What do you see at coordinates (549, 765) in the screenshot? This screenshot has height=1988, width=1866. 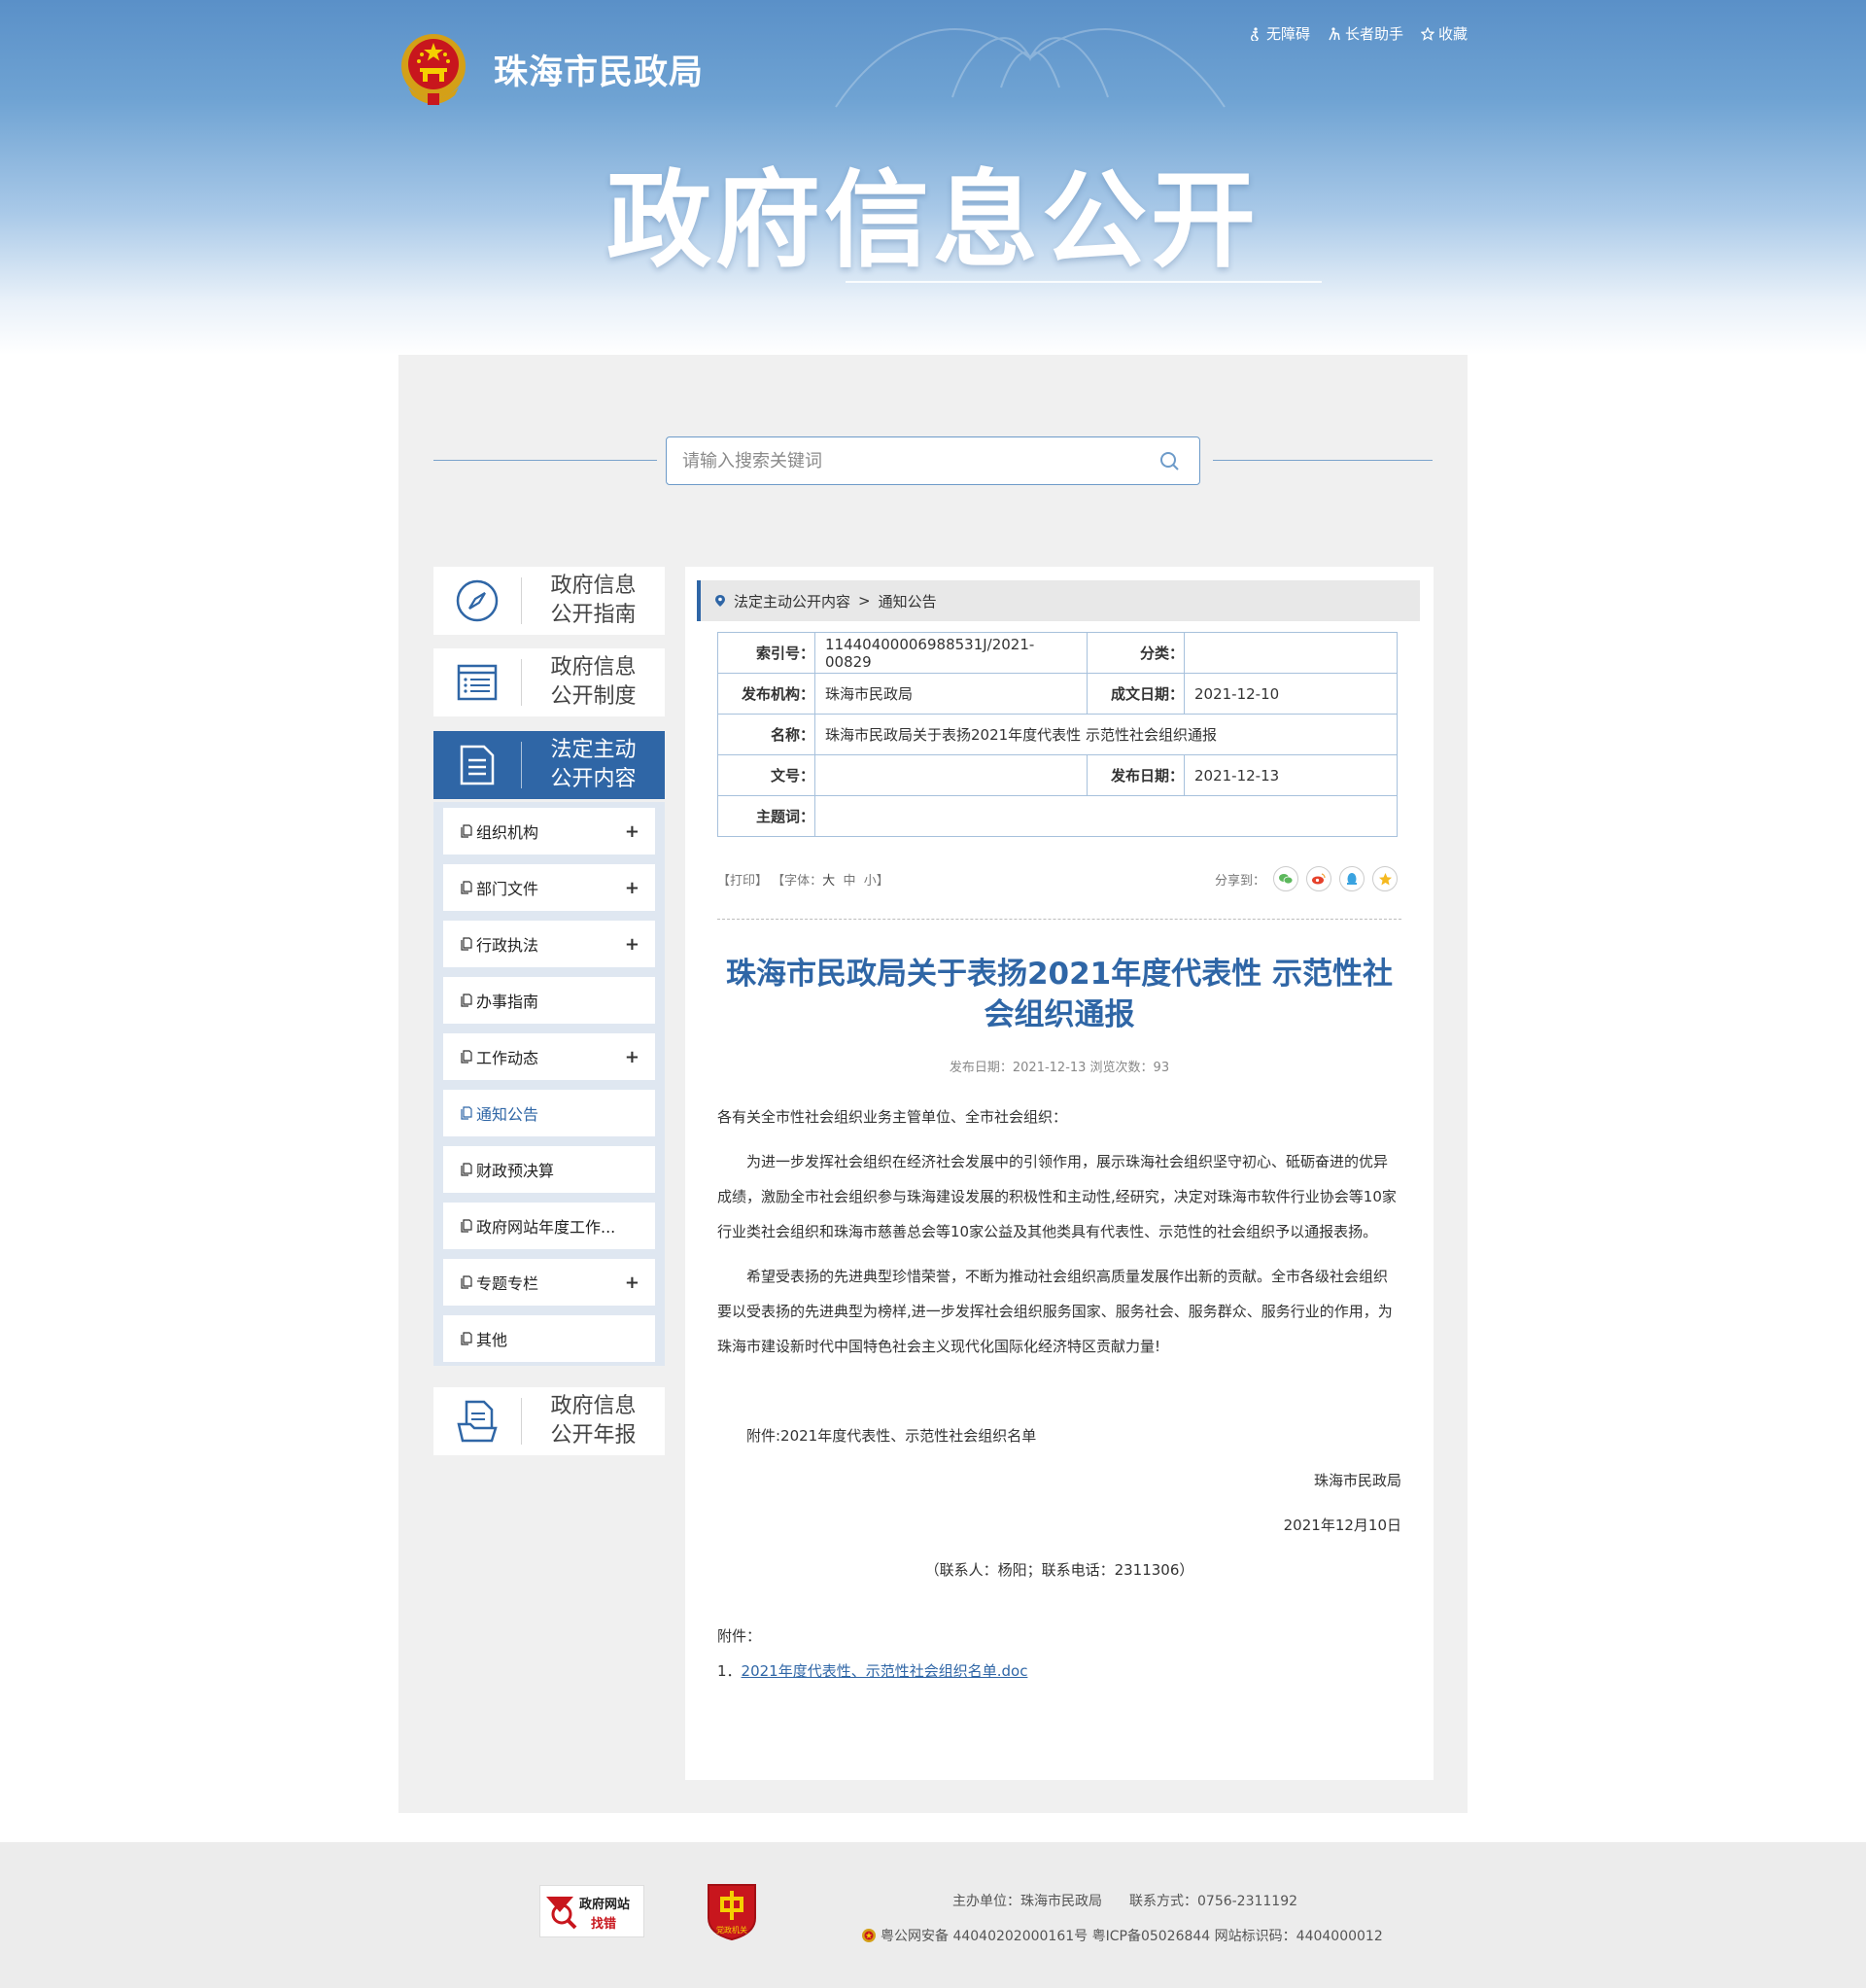 I see `sidebar-item-statutory: 法定主动 公开内容` at bounding box center [549, 765].